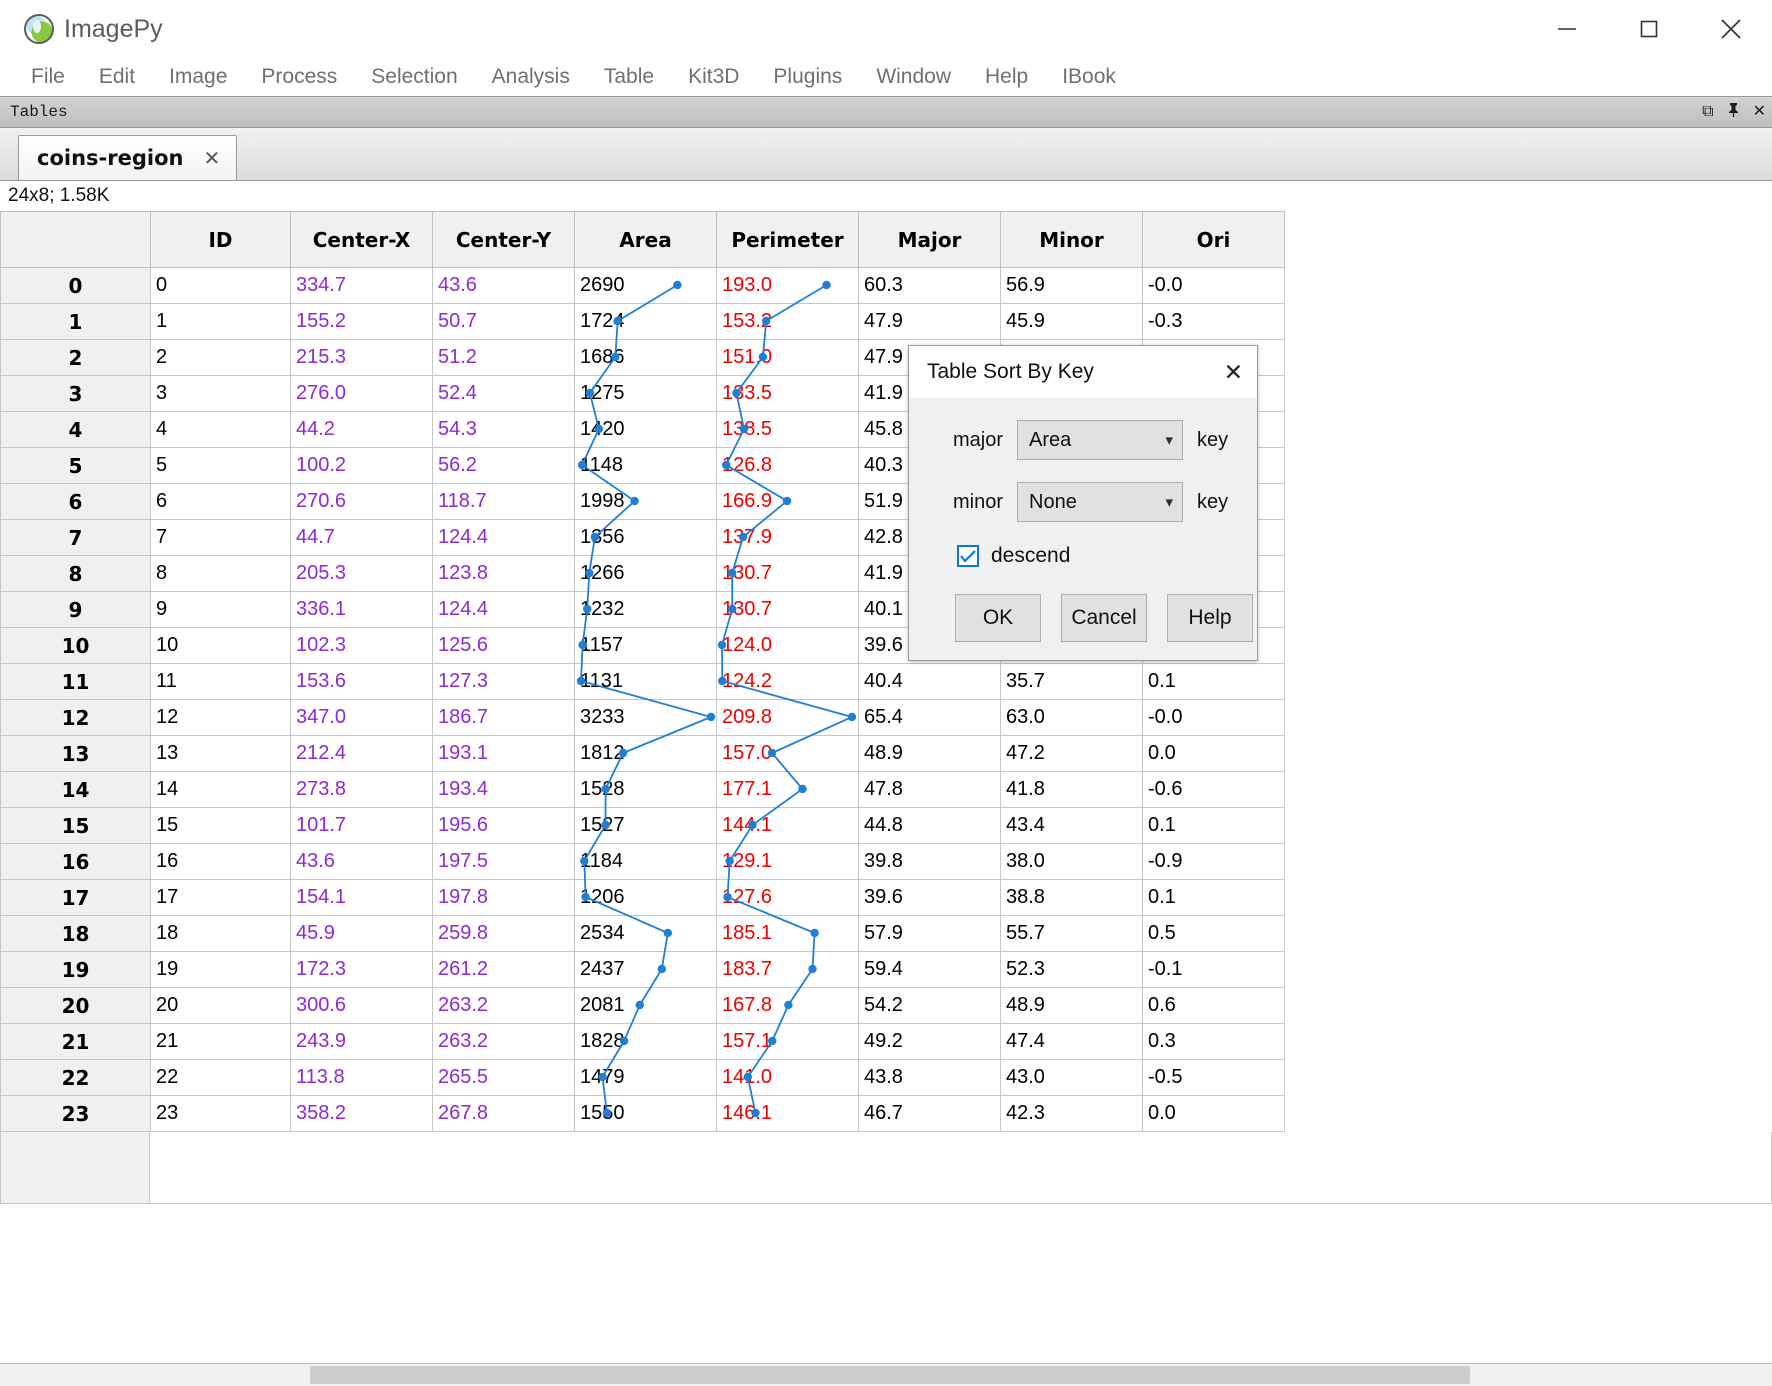 The height and width of the screenshot is (1386, 1772). What do you see at coordinates (645, 897) in the screenshot?
I see `cell-area: 1206` at bounding box center [645, 897].